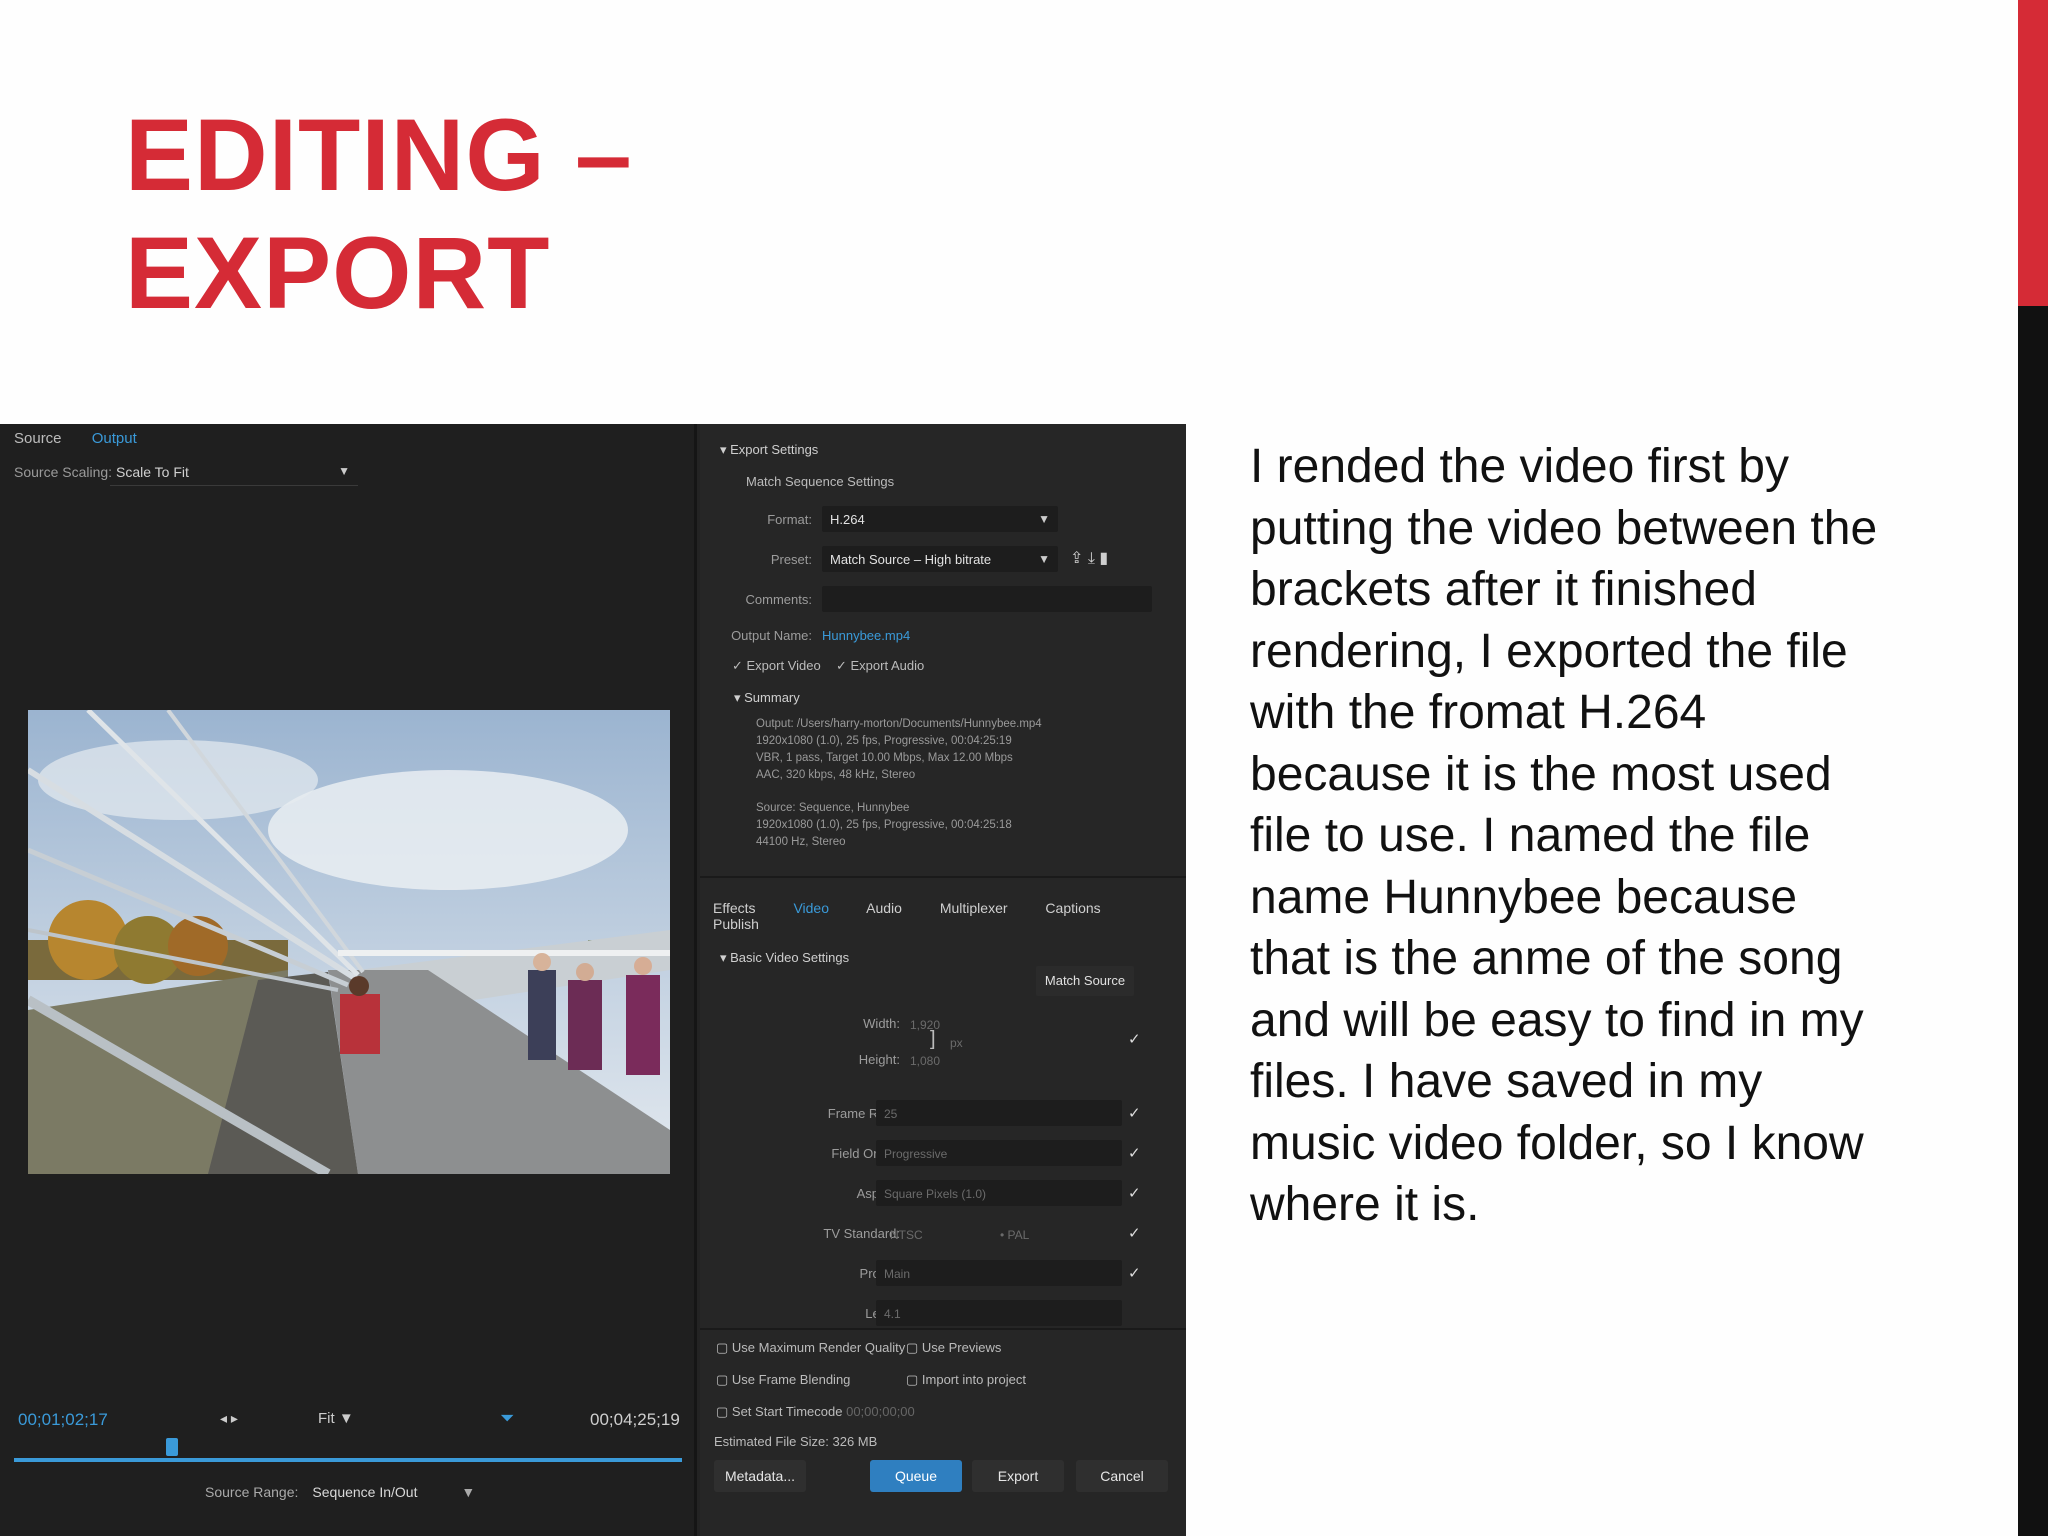 This screenshot has width=2048, height=1536. What do you see at coordinates (999, 1273) in the screenshot?
I see `profile-select: Main` at bounding box center [999, 1273].